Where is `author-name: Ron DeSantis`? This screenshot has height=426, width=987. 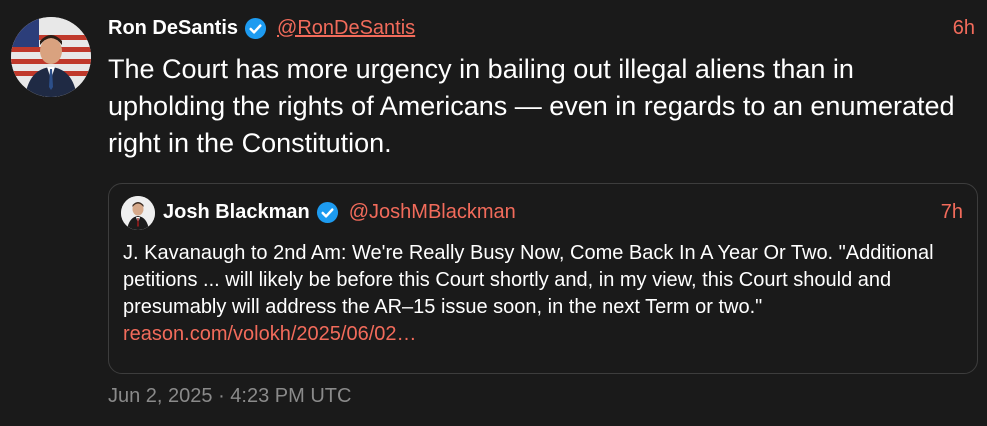
author-name: Ron DeSantis is located at coordinates (173, 28).